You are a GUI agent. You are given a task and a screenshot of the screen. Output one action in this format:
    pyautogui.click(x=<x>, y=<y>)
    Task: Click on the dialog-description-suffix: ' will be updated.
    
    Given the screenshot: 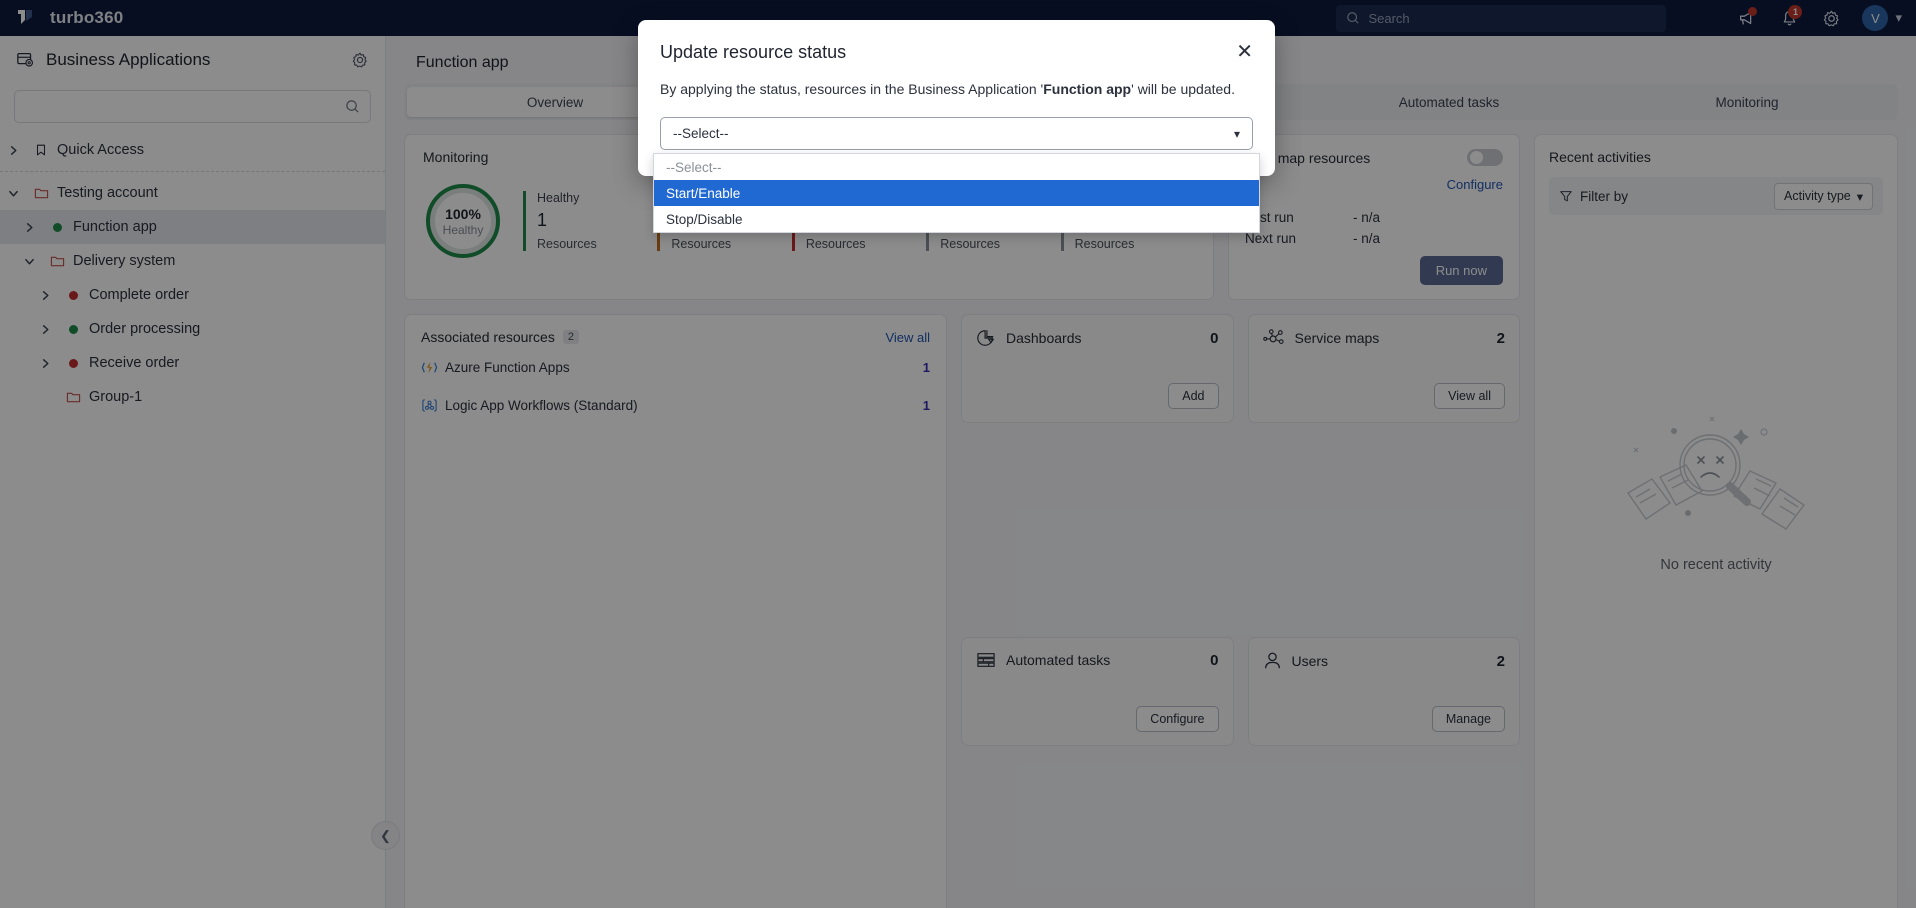 What is the action you would take?
    pyautogui.click(x=1183, y=89)
    